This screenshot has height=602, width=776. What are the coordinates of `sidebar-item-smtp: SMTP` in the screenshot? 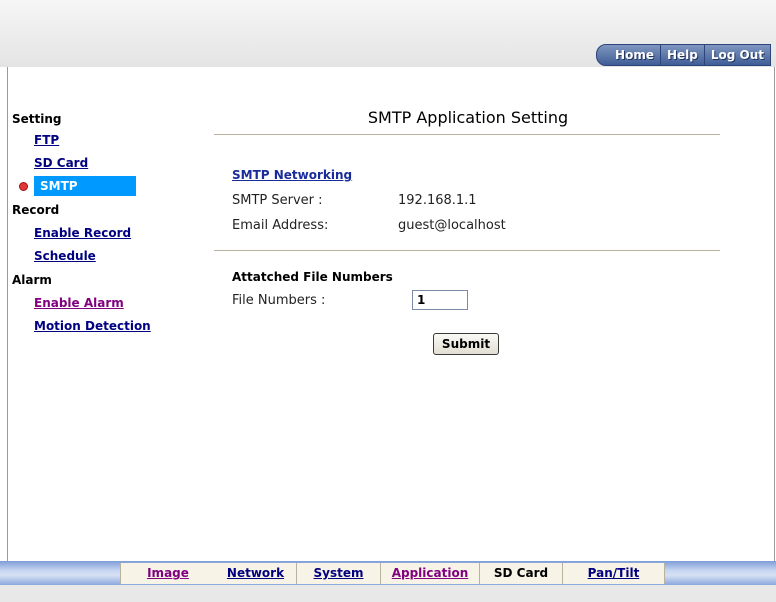 It's located at (85, 186).